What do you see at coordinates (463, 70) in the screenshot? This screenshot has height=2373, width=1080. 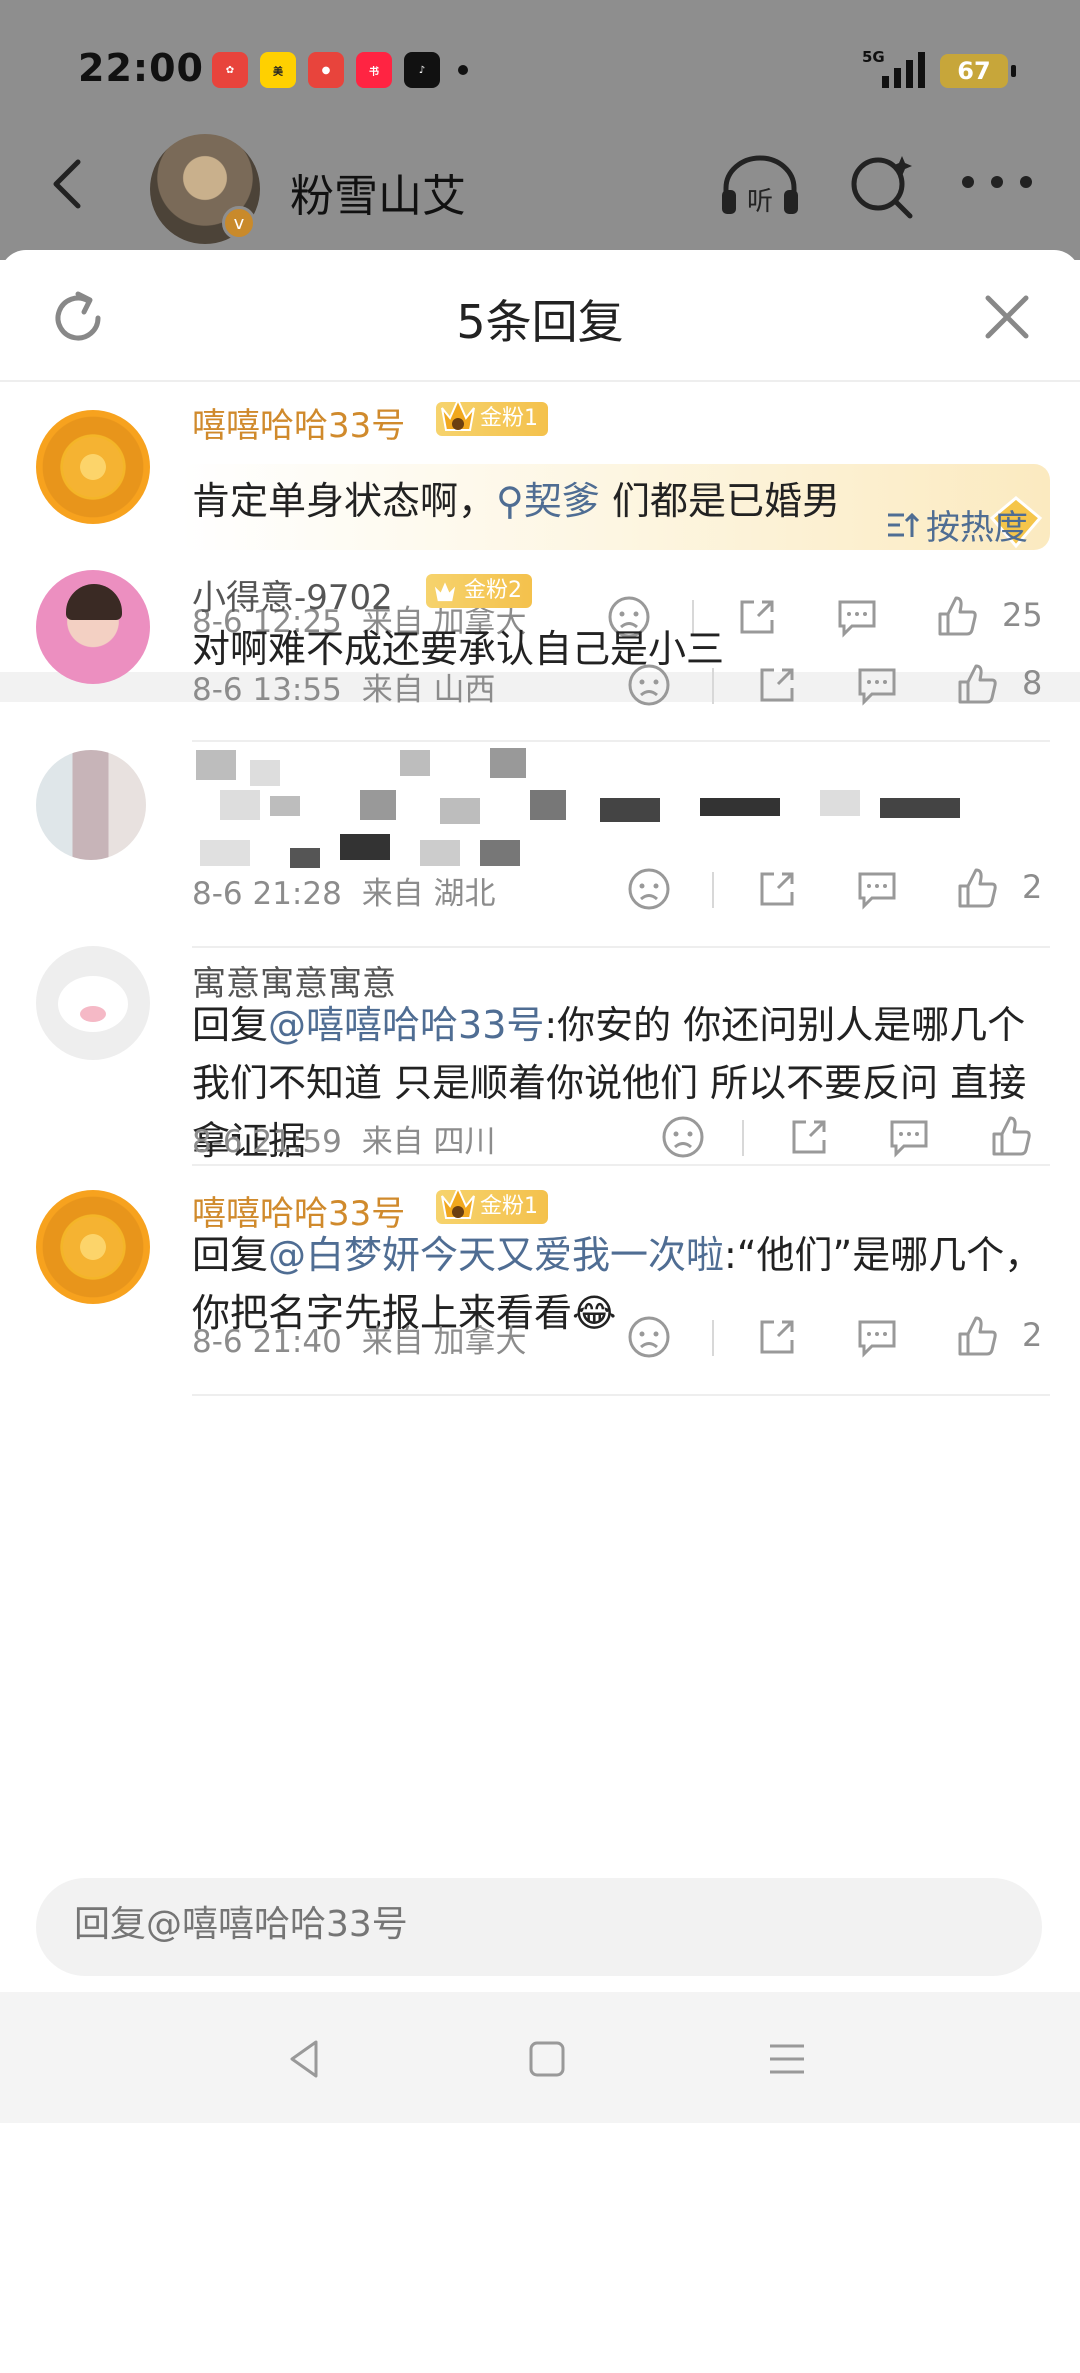 I see `more-notifications-dot` at bounding box center [463, 70].